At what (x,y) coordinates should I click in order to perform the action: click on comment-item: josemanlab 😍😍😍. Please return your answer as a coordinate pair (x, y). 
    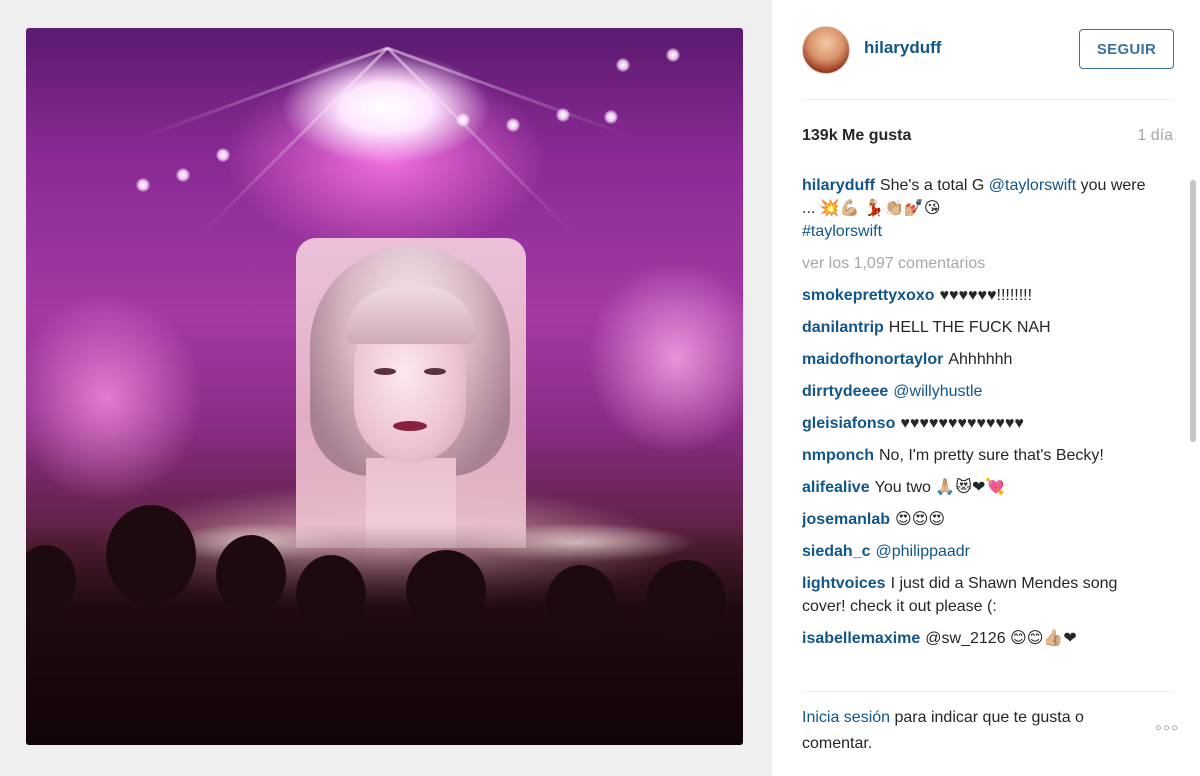
    Looking at the image, I should click on (982, 519).